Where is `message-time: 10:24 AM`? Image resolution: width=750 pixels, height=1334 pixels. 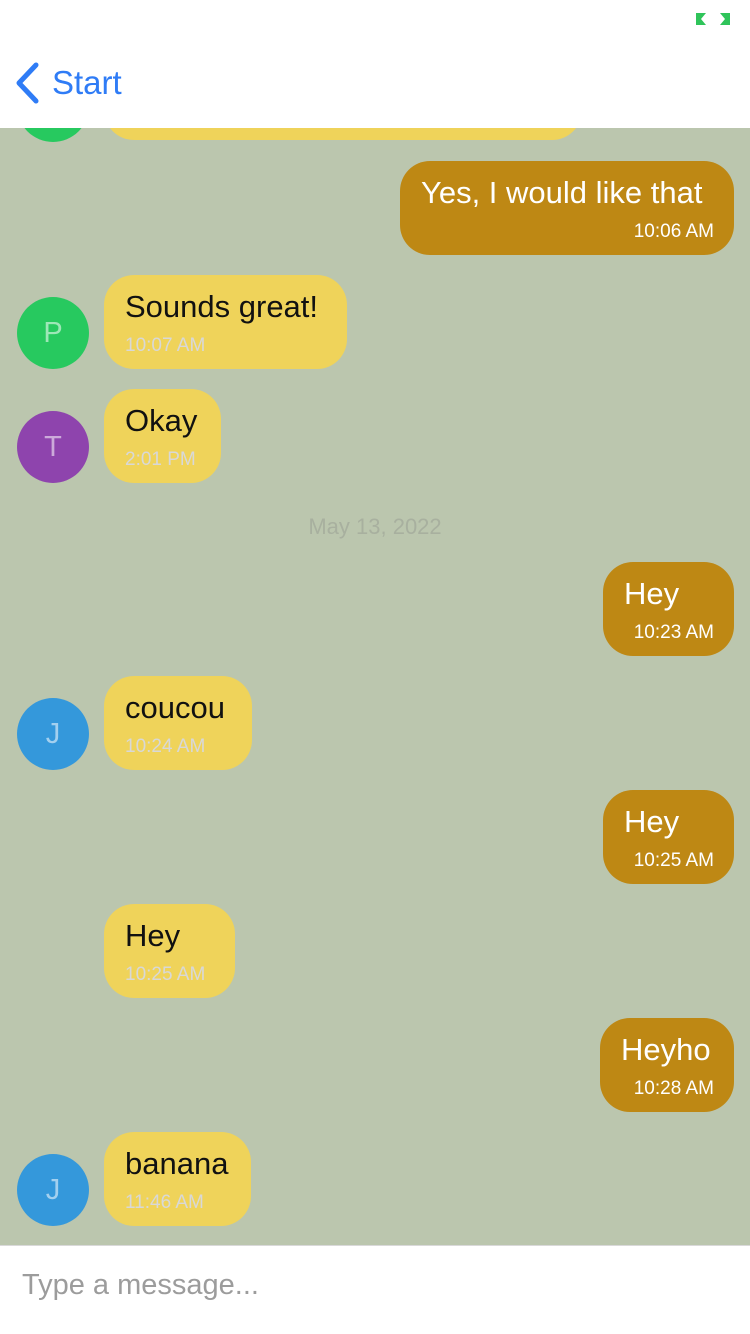 message-time: 10:24 AM is located at coordinates (165, 746).